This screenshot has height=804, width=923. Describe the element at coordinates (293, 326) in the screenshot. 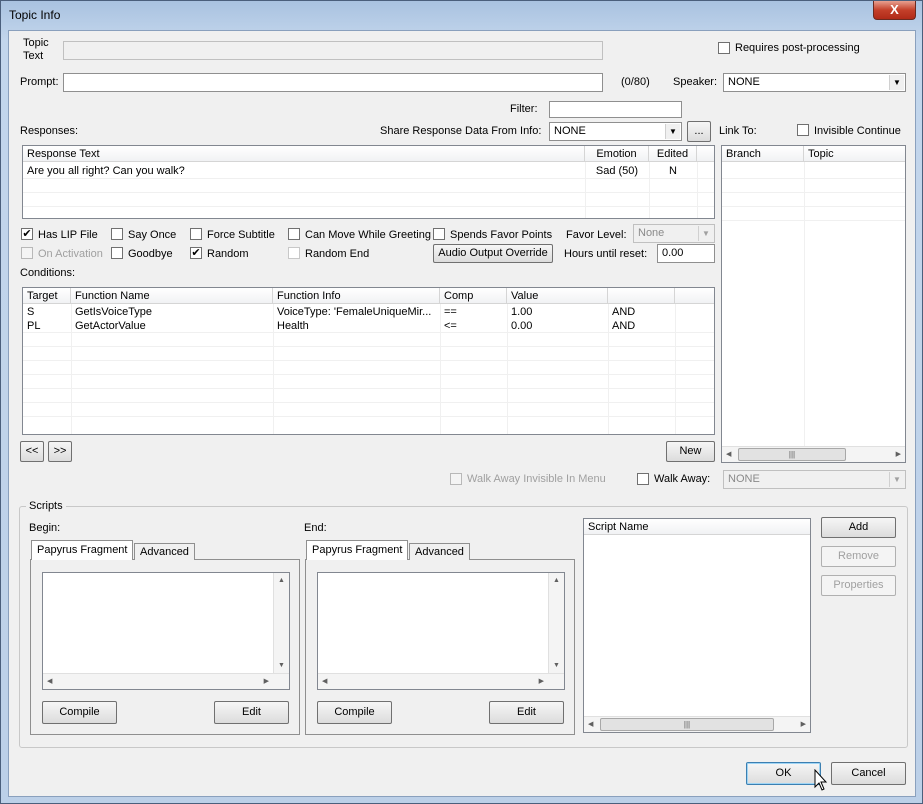

I see `function-info-cell: Health` at that location.